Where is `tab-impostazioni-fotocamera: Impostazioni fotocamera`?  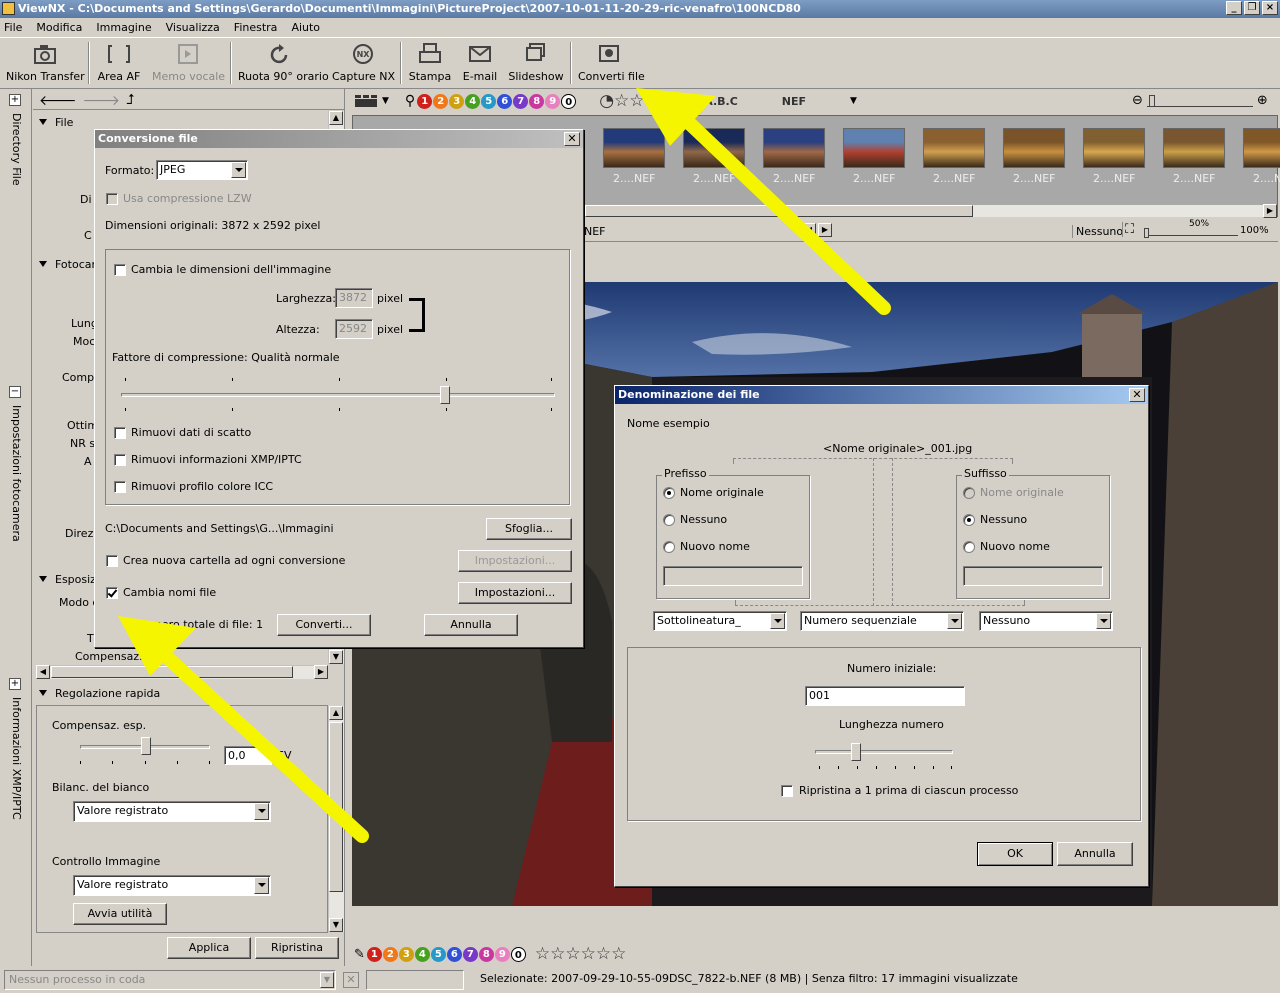 tab-impostazioni-fotocamera: Impostazioni fotocamera is located at coordinates (16, 473).